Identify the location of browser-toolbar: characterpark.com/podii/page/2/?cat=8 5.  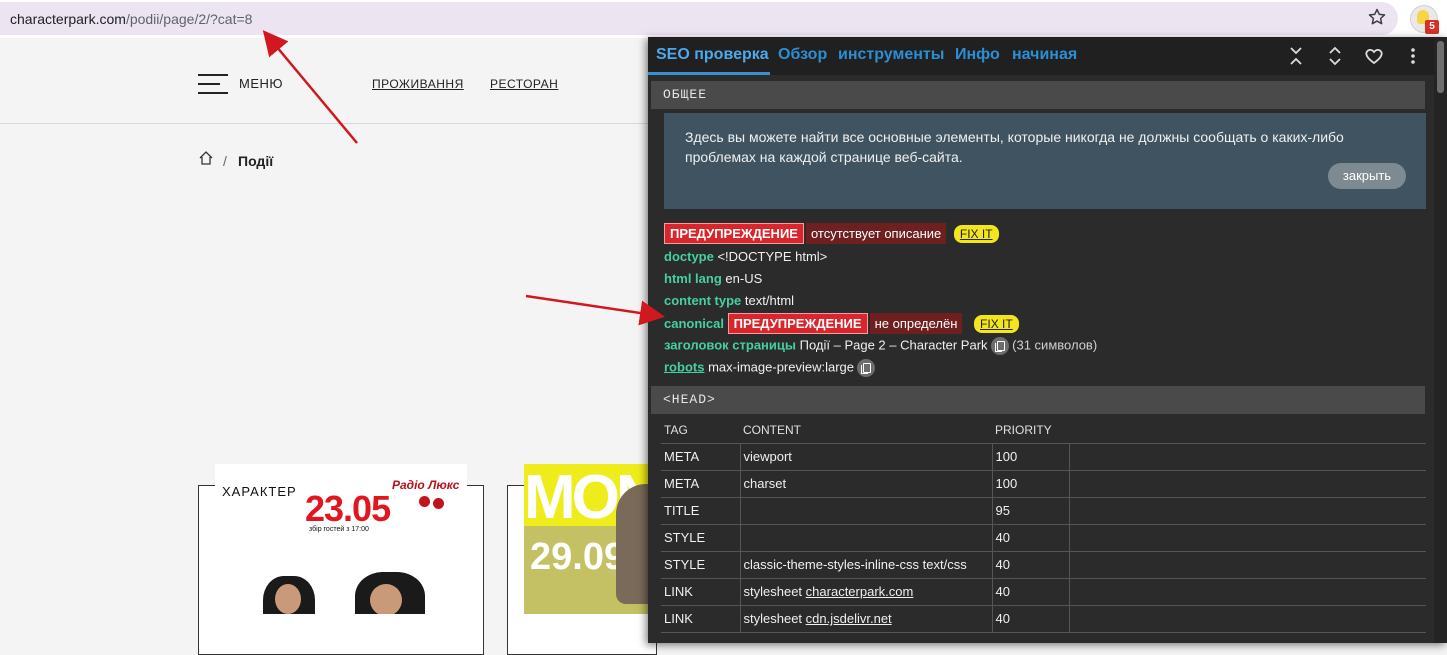
(723, 19).